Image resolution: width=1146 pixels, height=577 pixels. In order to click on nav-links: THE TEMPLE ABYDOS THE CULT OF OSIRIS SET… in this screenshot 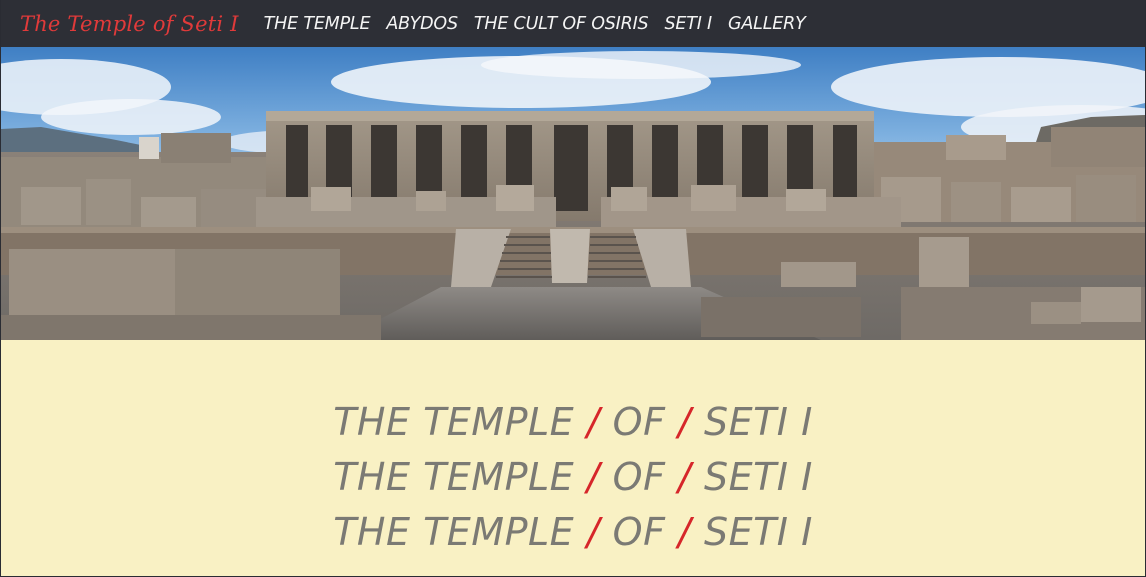, I will do `click(530, 24)`.